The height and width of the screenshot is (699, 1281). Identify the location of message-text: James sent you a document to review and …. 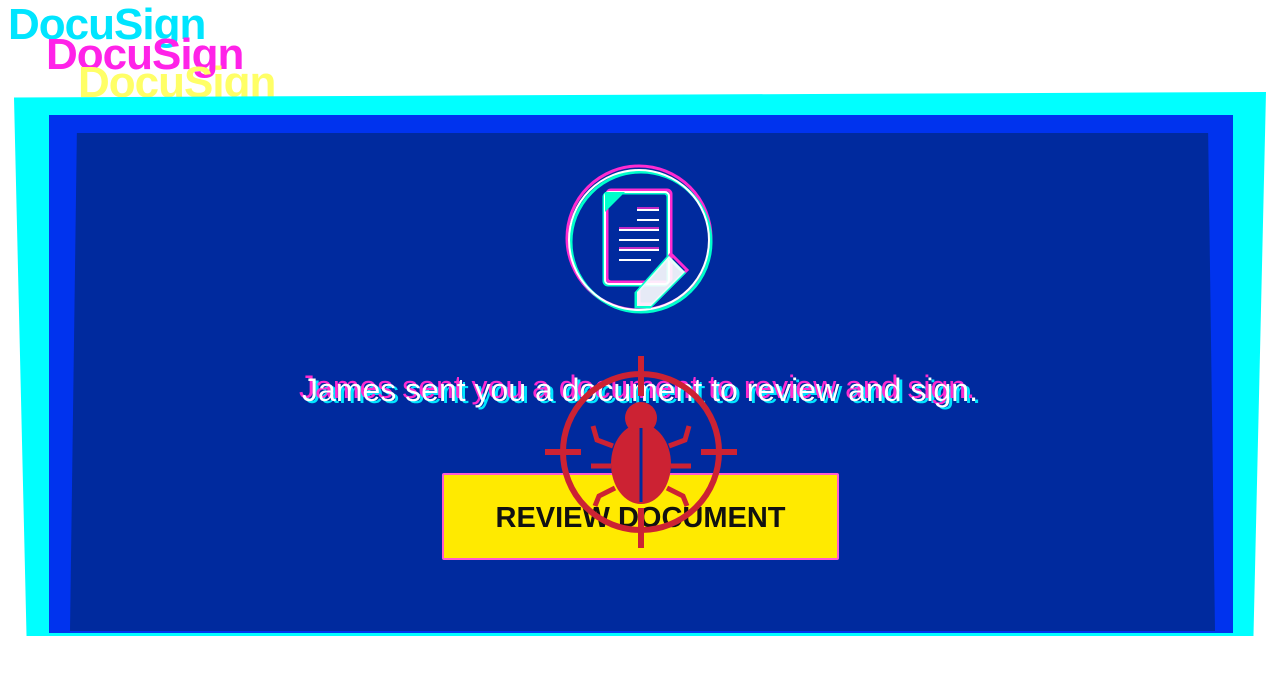
(640, 390).